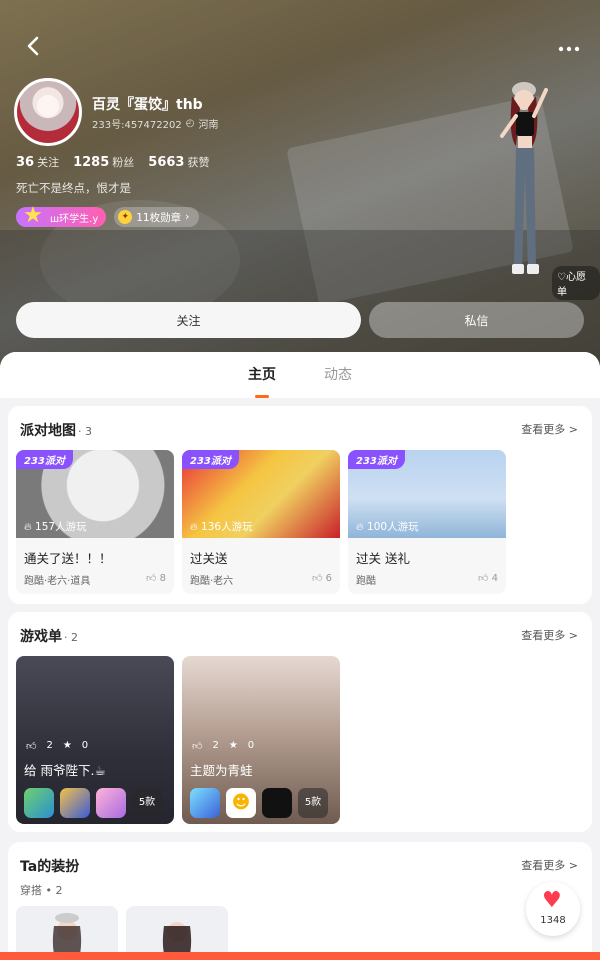  What do you see at coordinates (328, 578) in the screenshot?
I see `likes-text: 6` at bounding box center [328, 578].